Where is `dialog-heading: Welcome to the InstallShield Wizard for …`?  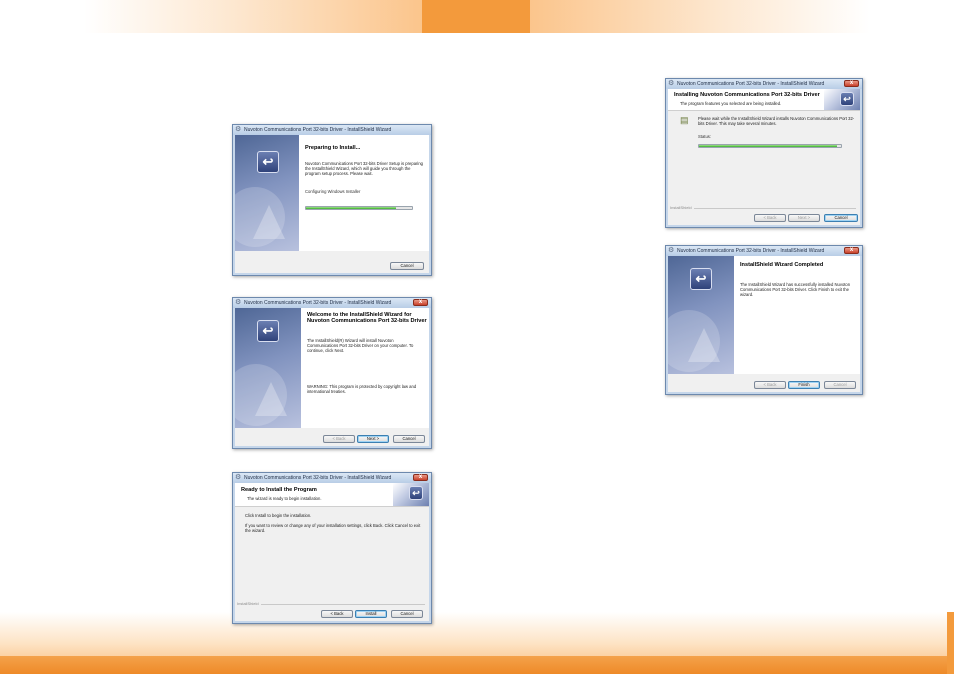 dialog-heading: Welcome to the InstallShield Wizard for … is located at coordinates (367, 318).